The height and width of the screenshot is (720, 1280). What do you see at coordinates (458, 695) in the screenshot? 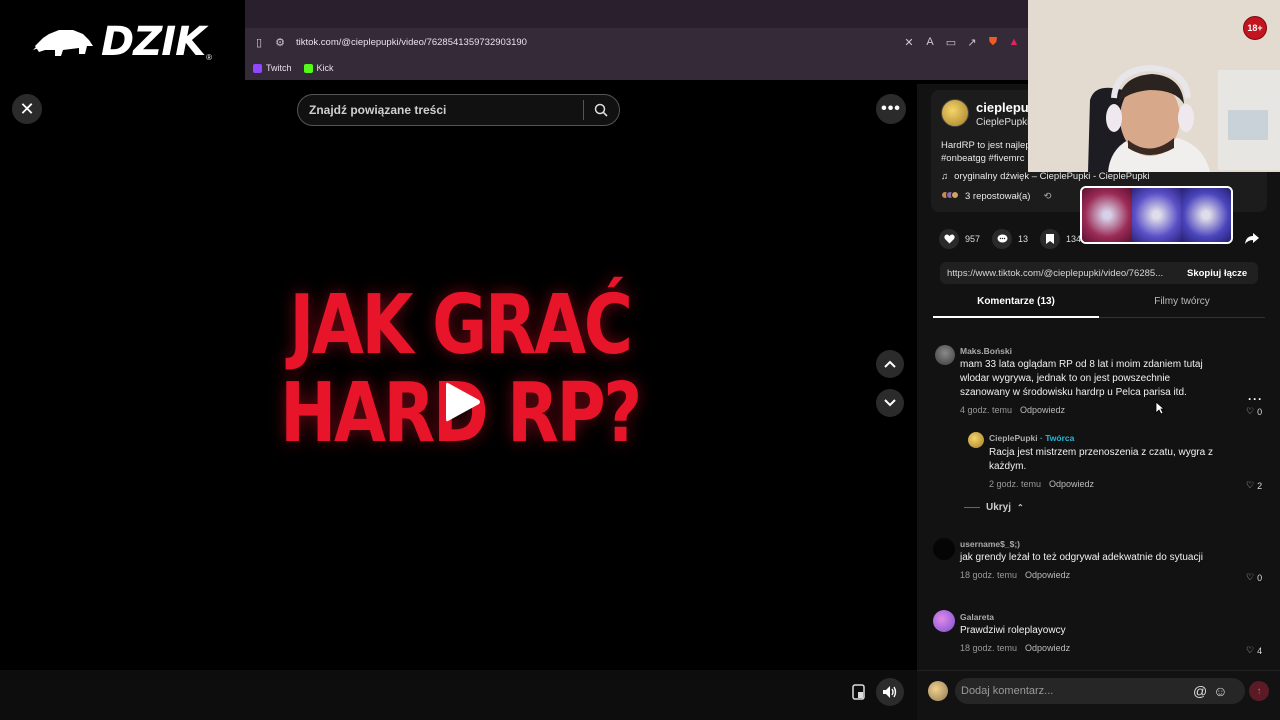
I see `player-controls-bar` at bounding box center [458, 695].